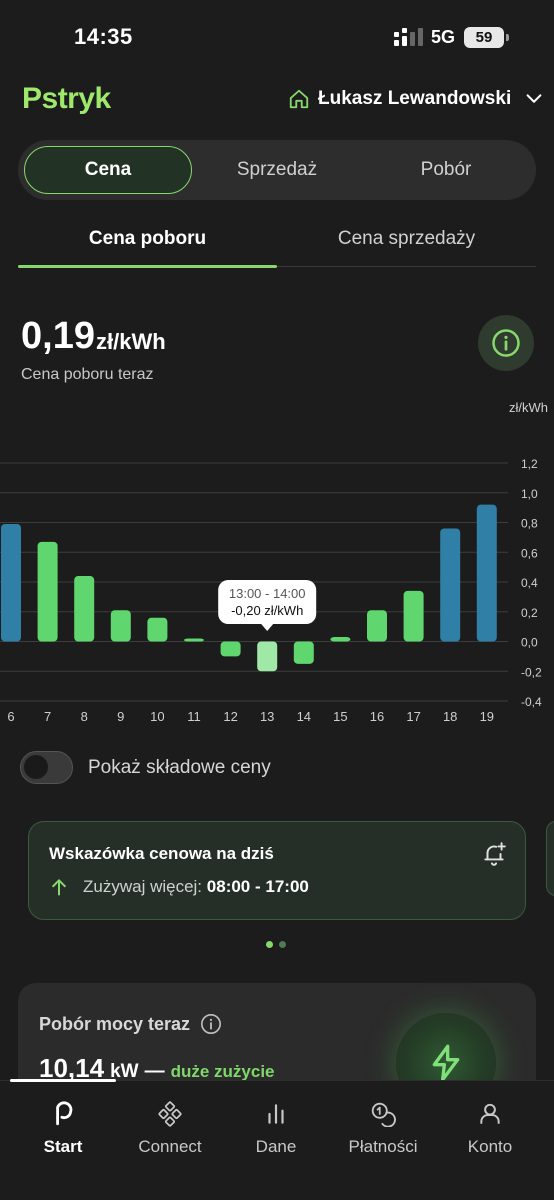 The image size is (554, 1200). I want to click on nav-konto: Konto, so click(490, 1129).